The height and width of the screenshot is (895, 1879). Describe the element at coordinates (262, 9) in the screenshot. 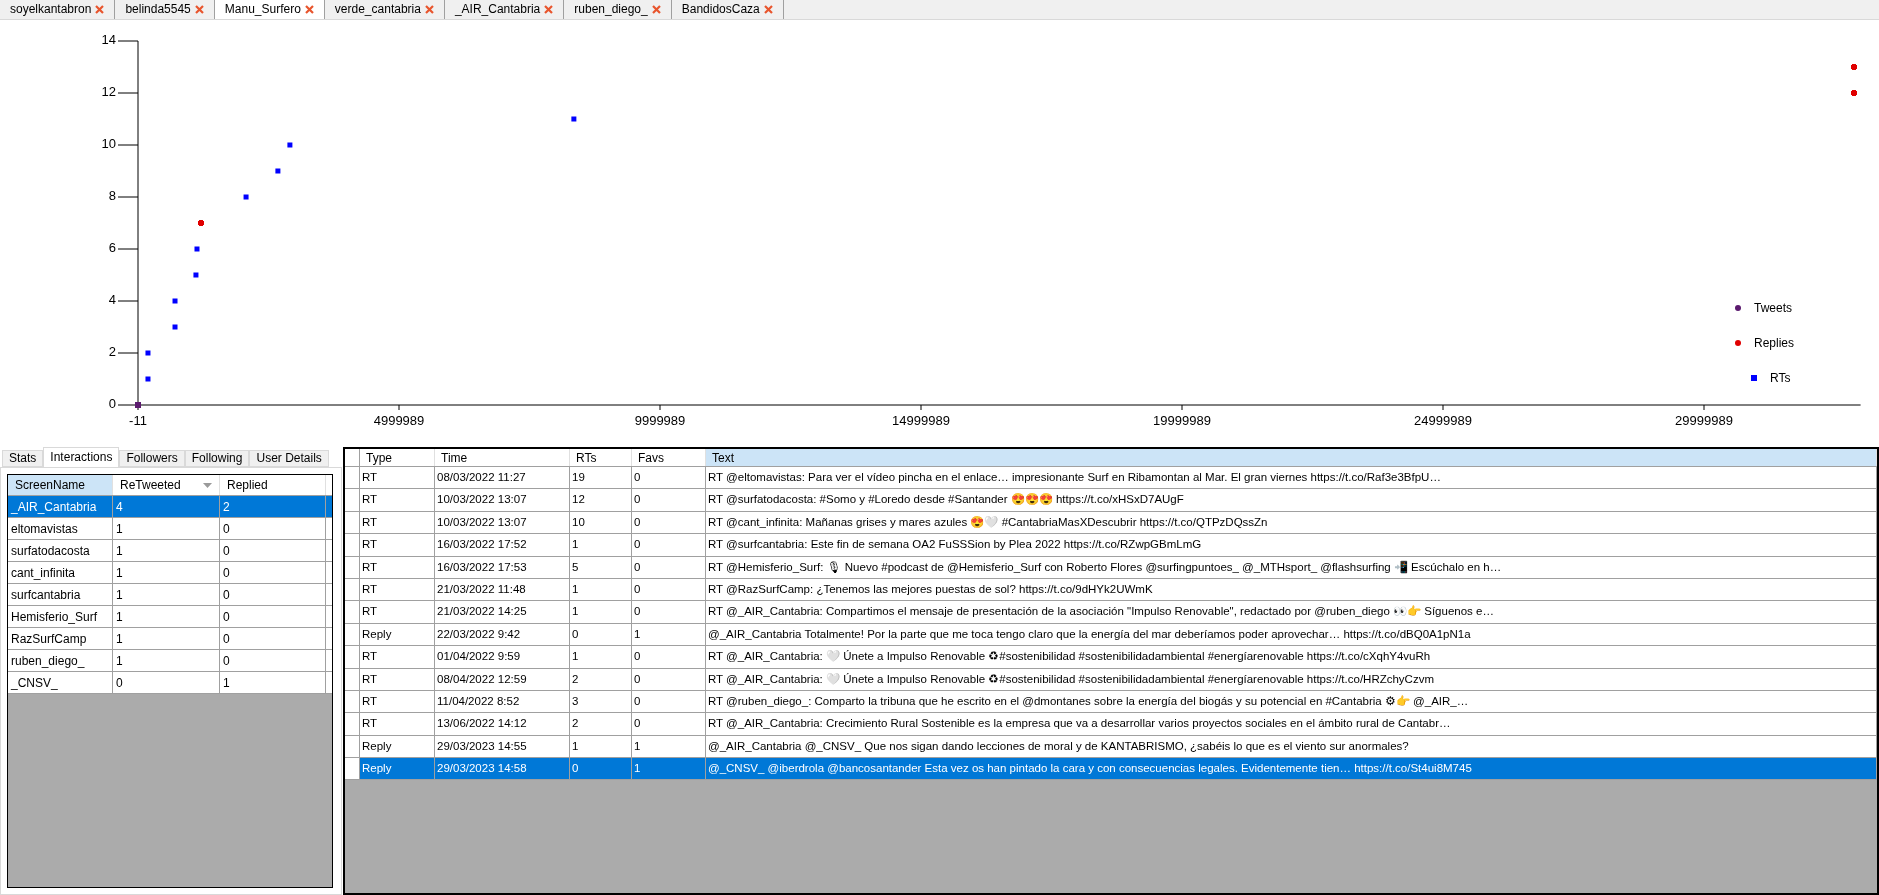

I see `tab-label: Manu_Surfero` at that location.